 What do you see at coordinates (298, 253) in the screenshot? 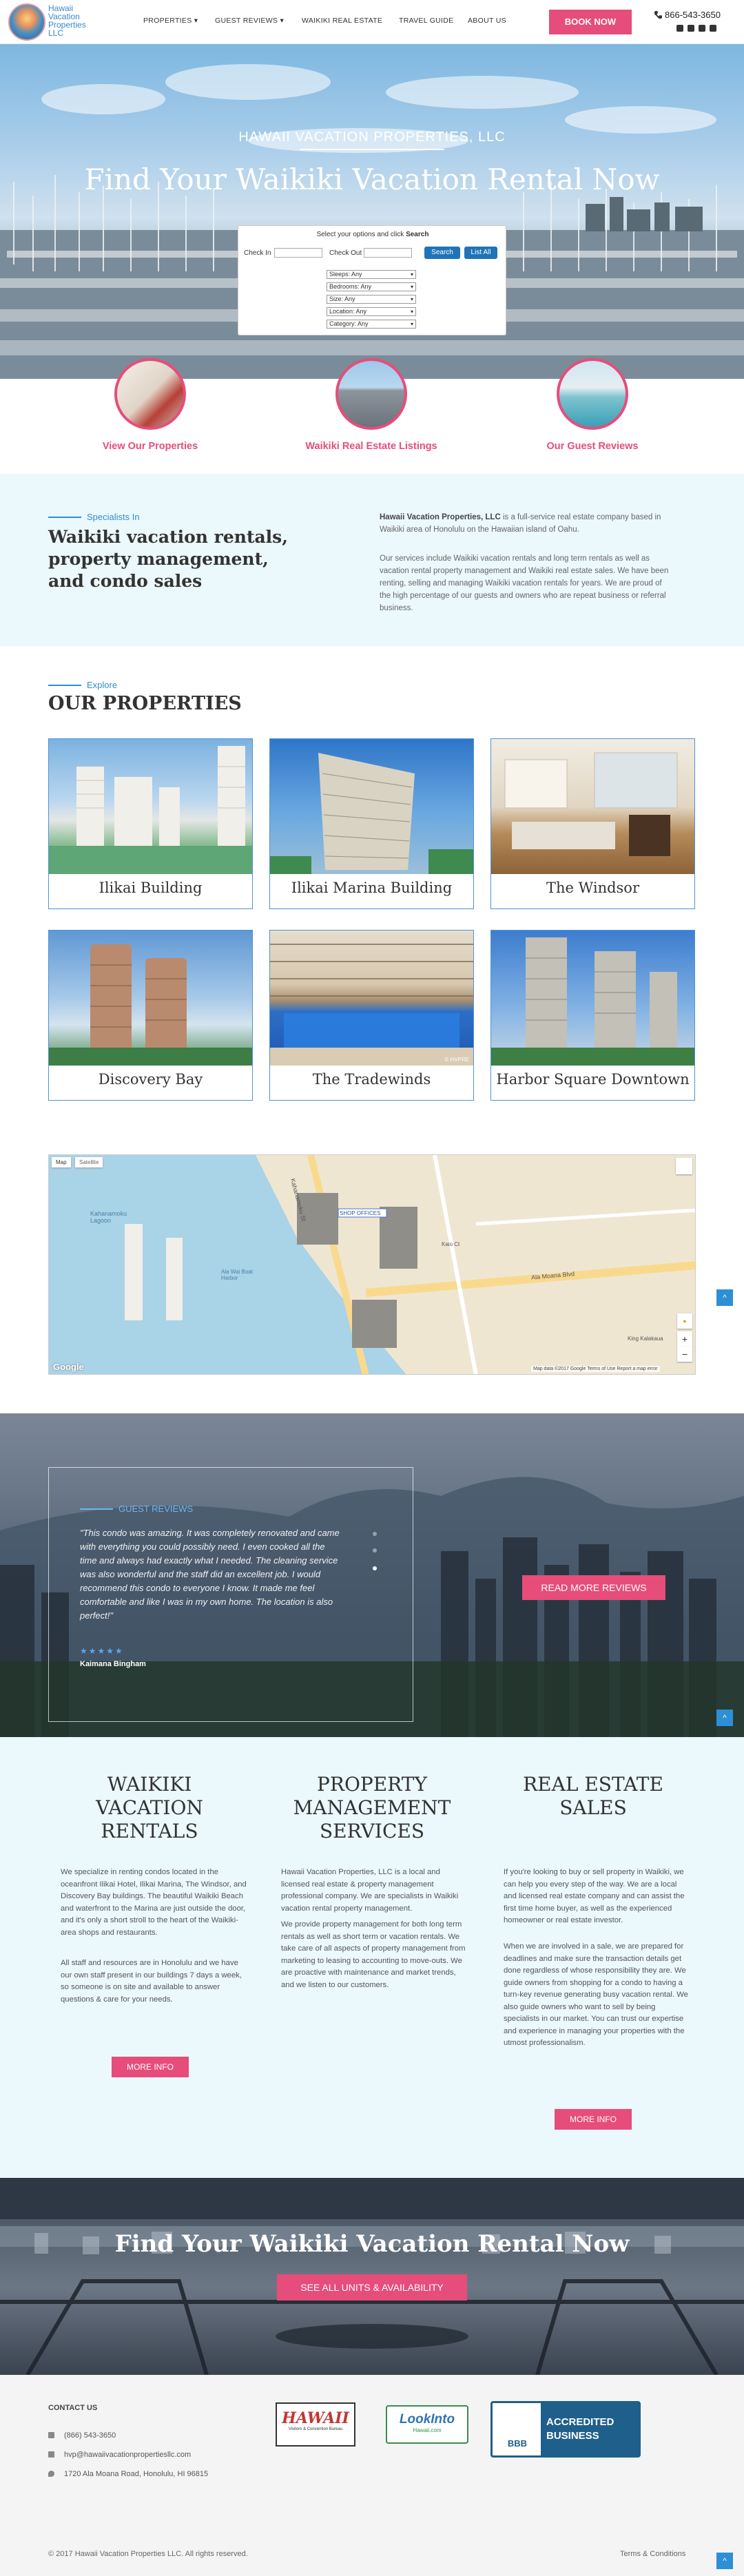
I see `check-in-input` at bounding box center [298, 253].